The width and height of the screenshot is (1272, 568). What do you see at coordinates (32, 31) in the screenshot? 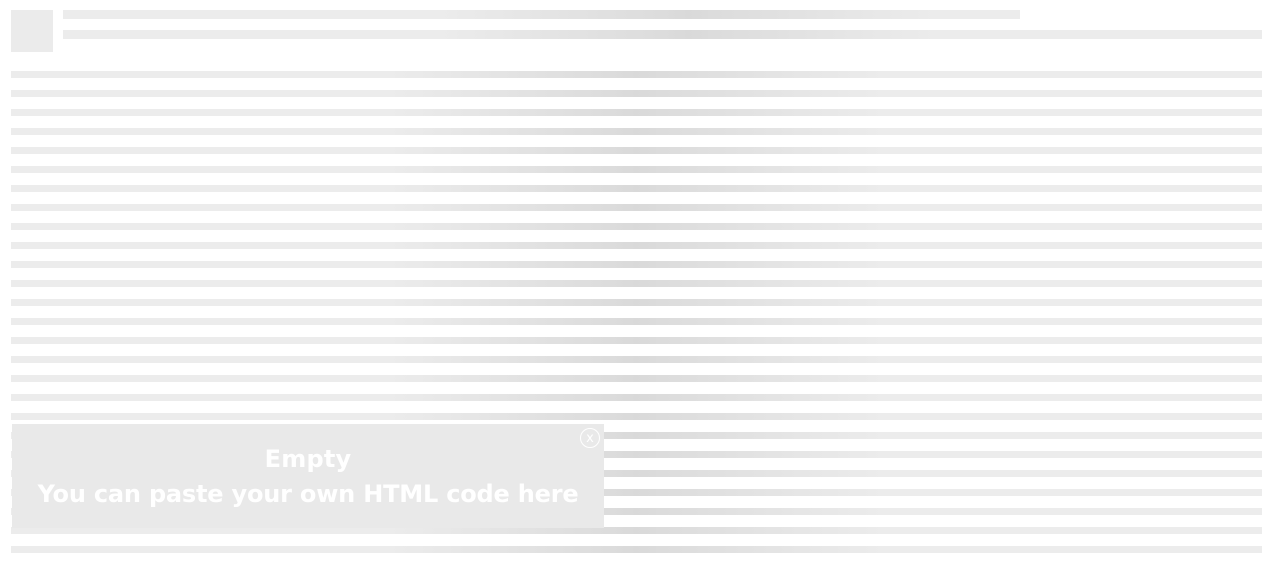
I see `avatar-placeholder` at bounding box center [32, 31].